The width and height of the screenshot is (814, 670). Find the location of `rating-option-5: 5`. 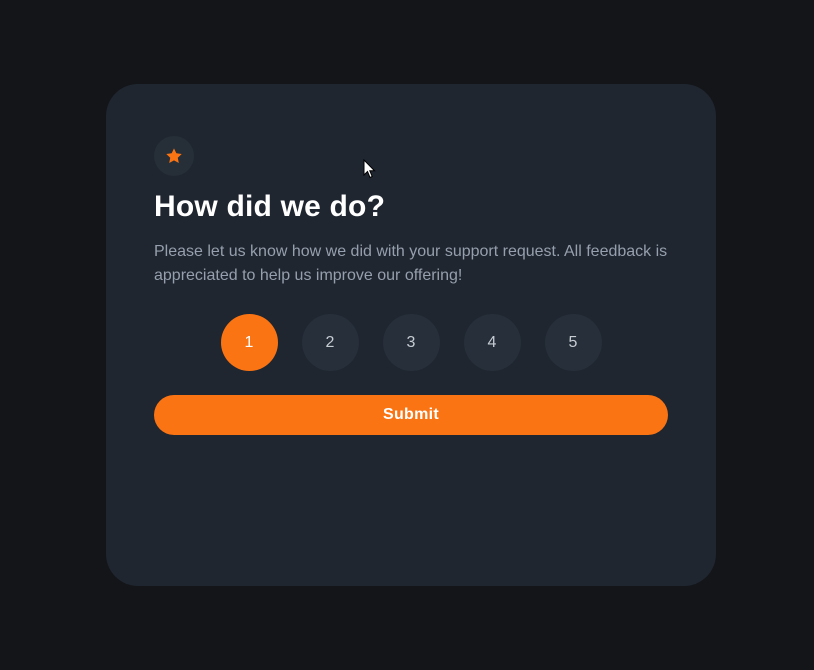

rating-option-5: 5 is located at coordinates (573, 342).